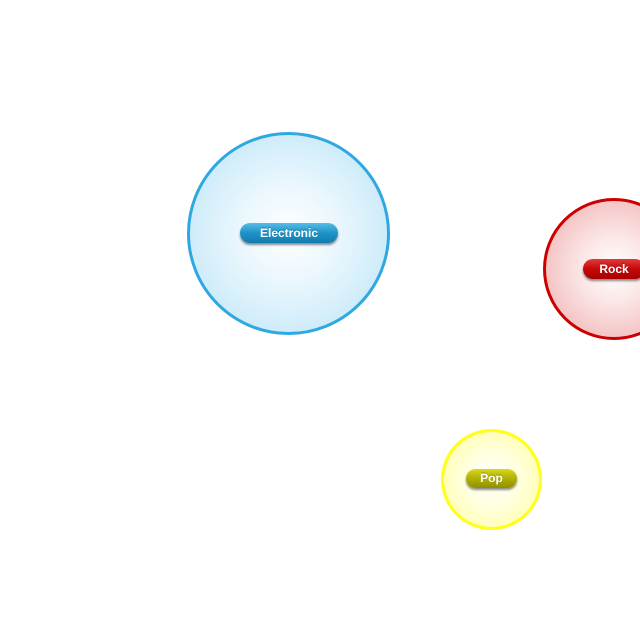 The width and height of the screenshot is (640, 640). I want to click on label-pop: Pop, so click(491, 478).